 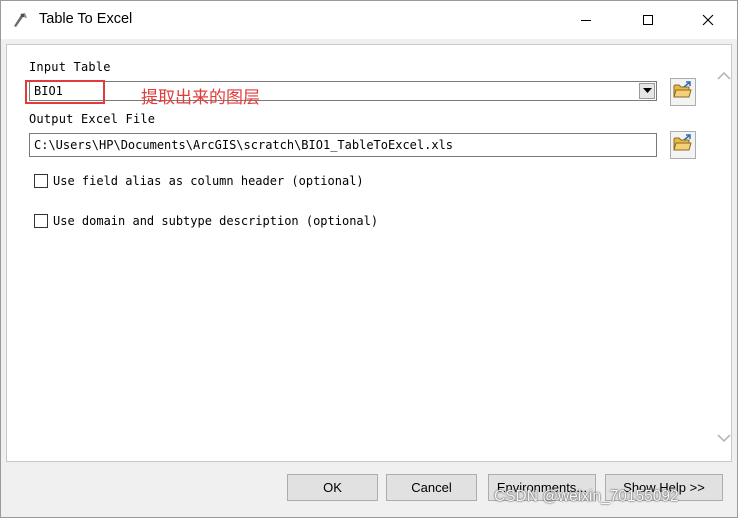 What do you see at coordinates (724, 436) in the screenshot?
I see `scroll-down-arrow-icon` at bounding box center [724, 436].